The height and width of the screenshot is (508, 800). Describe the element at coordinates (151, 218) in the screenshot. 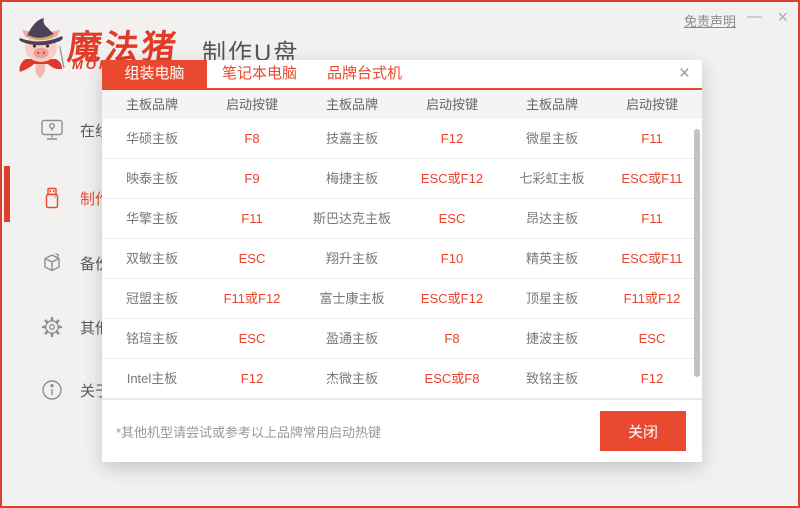

I see `brand-cell: 华擎主板` at that location.